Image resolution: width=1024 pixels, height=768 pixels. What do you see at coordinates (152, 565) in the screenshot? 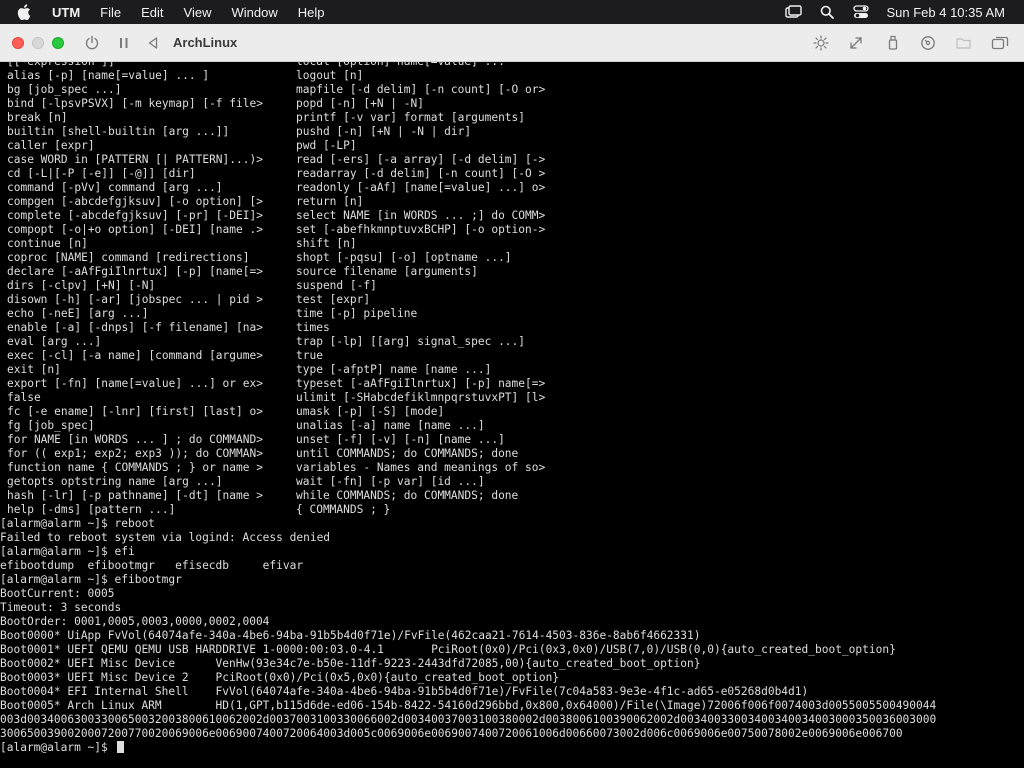
I see `terminal-output-line: efibootdump efibootmgr efisecdb efivar` at bounding box center [152, 565].